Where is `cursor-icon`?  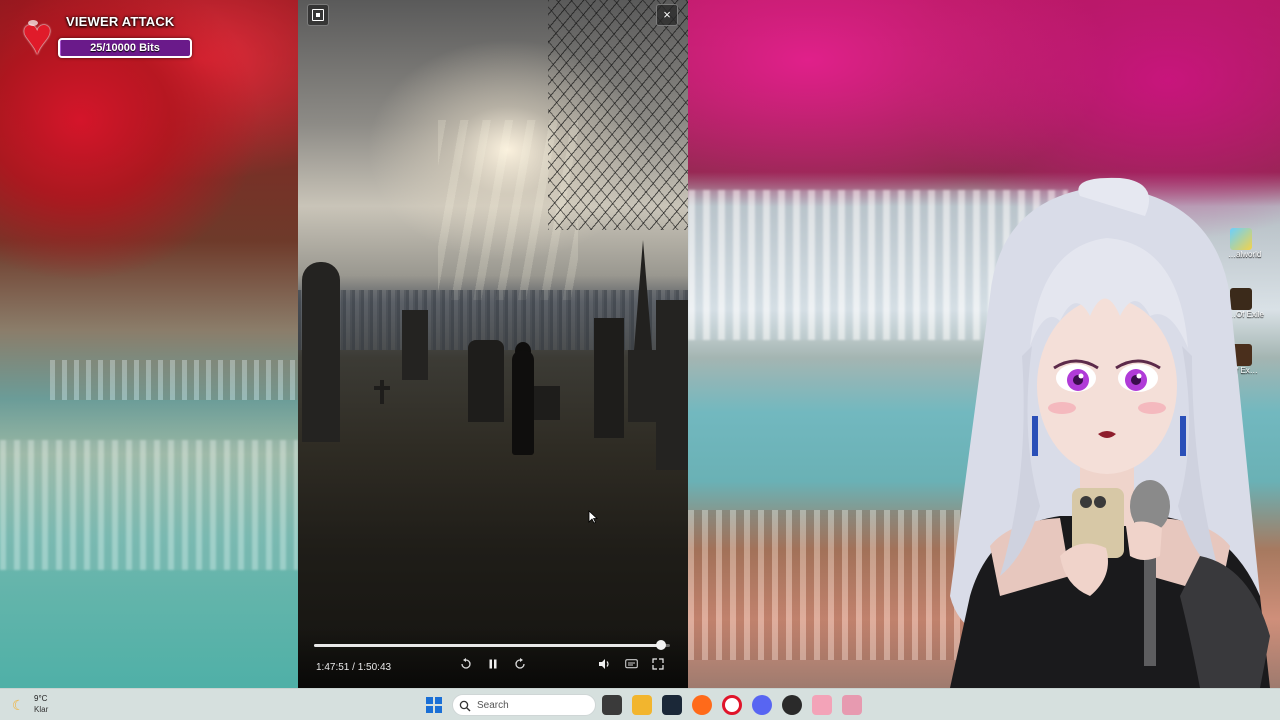 cursor-icon is located at coordinates (593, 517).